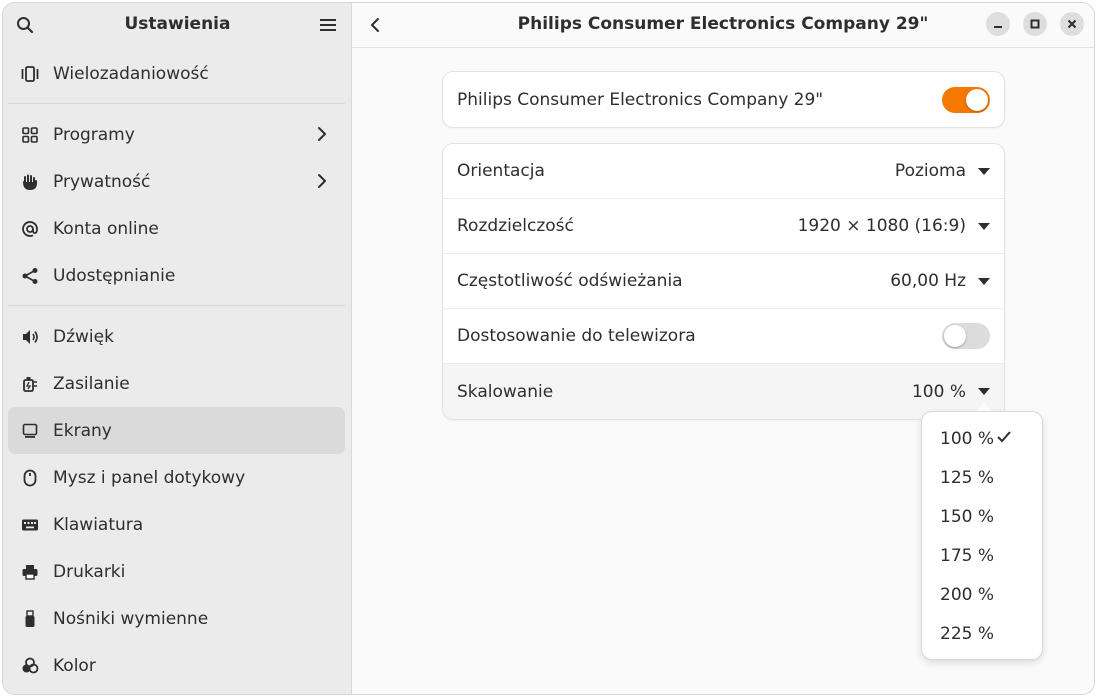  What do you see at coordinates (967, 555) in the screenshot?
I see `scaling-option-label: 175 %` at bounding box center [967, 555].